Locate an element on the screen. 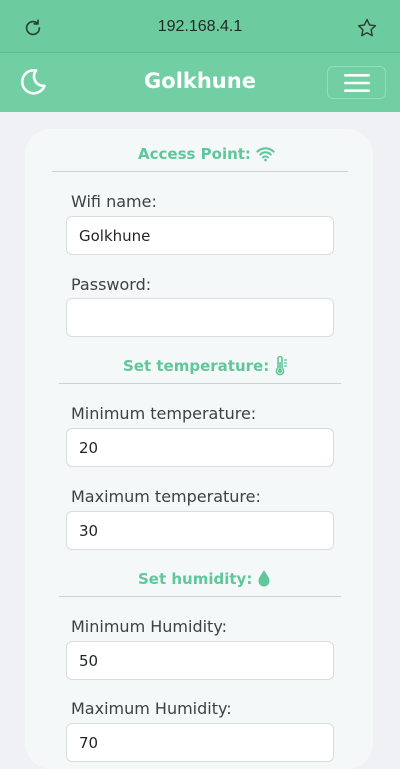  humidity-heading: Set humidity: is located at coordinates (204, 578).